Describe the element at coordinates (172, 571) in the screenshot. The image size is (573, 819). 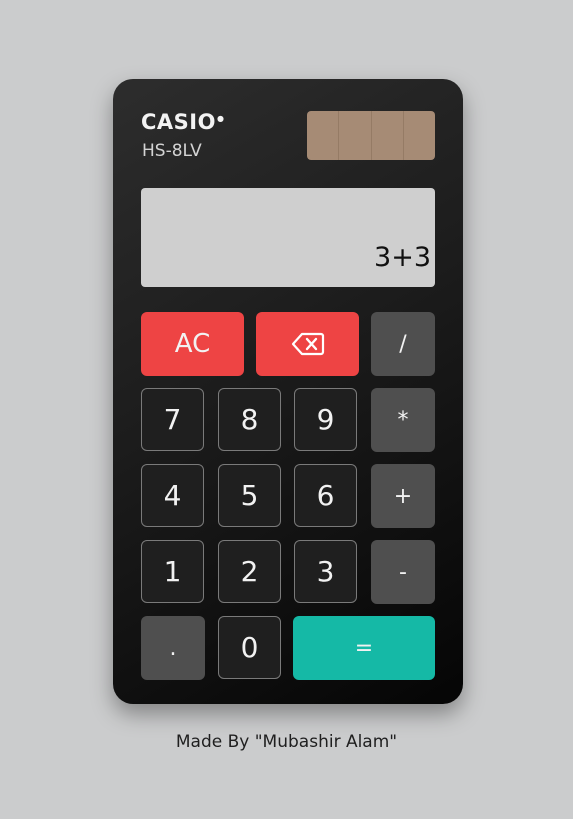
I see `digit-1-button: 1` at that location.